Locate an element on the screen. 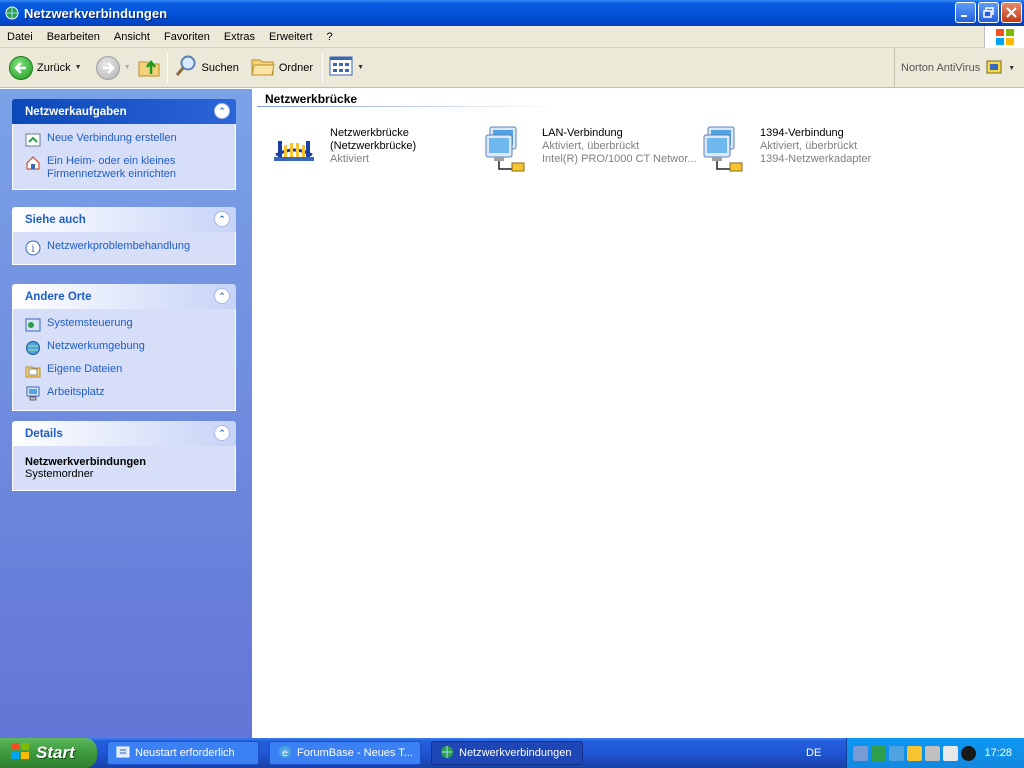 Image resolution: width=1024 pixels, height=768 pixels. tray-speaker-icon is located at coordinates (950, 753).